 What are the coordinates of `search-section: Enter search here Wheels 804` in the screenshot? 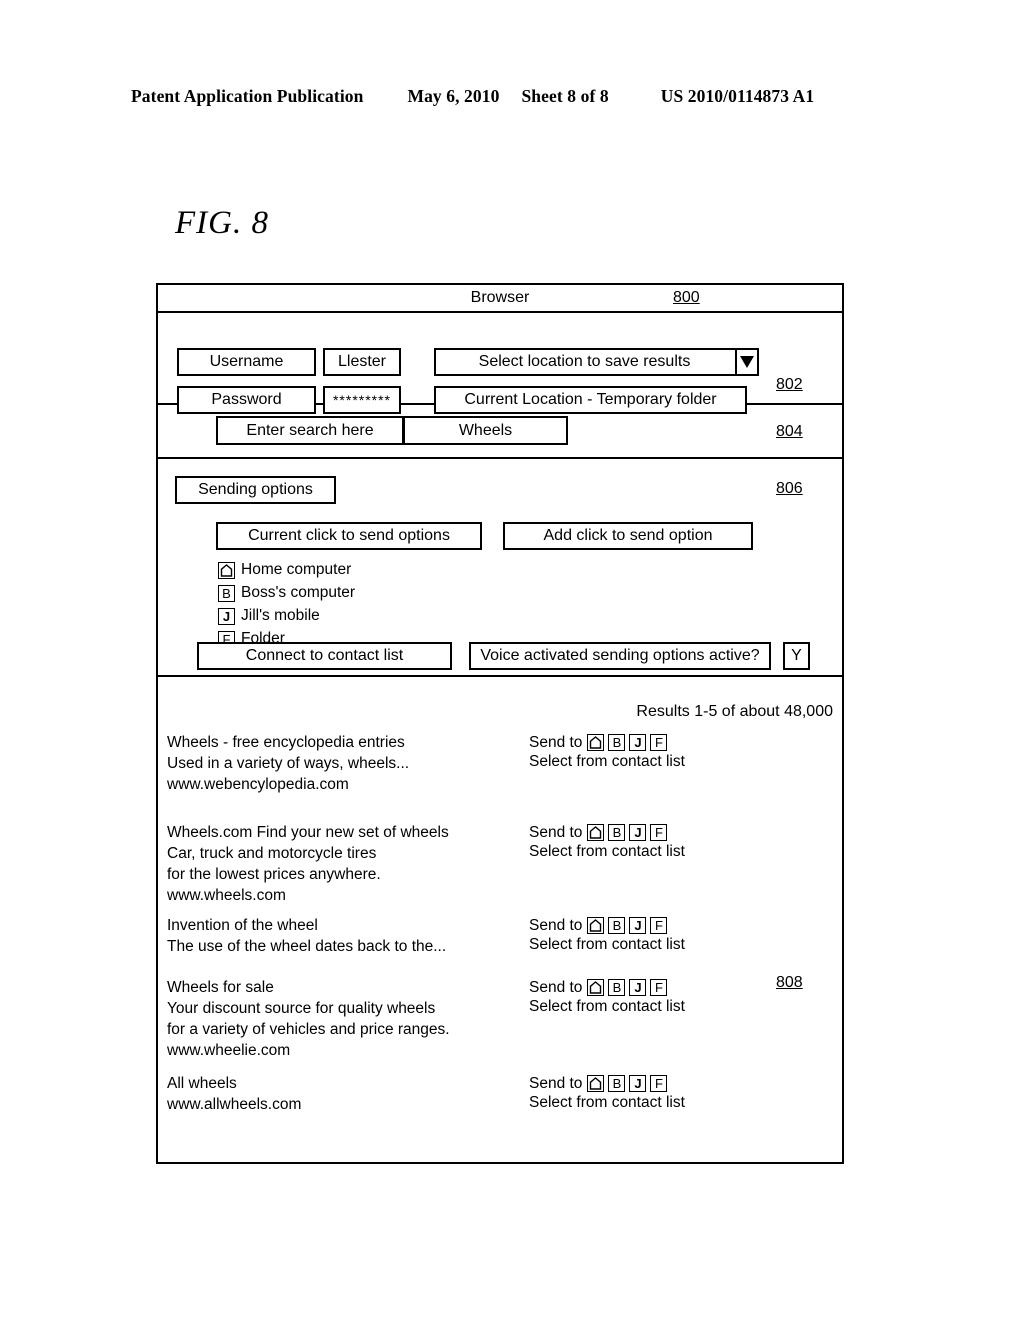 It's located at (500, 432).